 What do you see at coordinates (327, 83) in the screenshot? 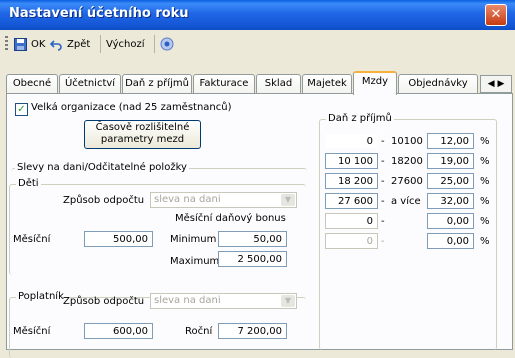
I see `tab-majetek: Majetek` at bounding box center [327, 83].